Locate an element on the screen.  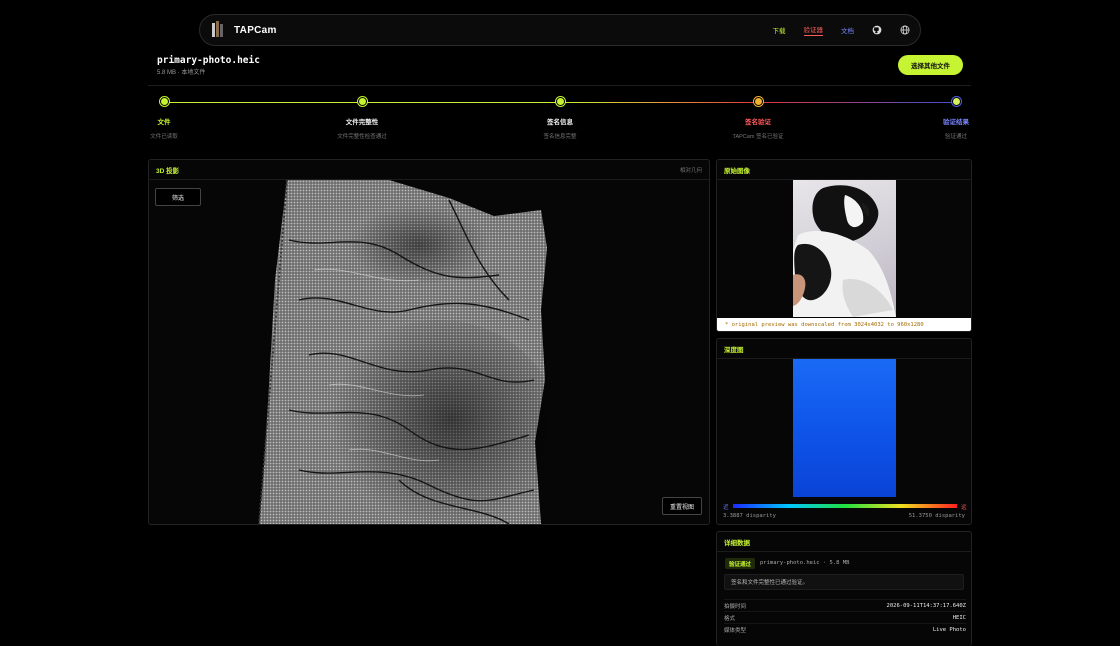
file-meta: 5.8 MB · 本地文件 is located at coordinates (181, 73).